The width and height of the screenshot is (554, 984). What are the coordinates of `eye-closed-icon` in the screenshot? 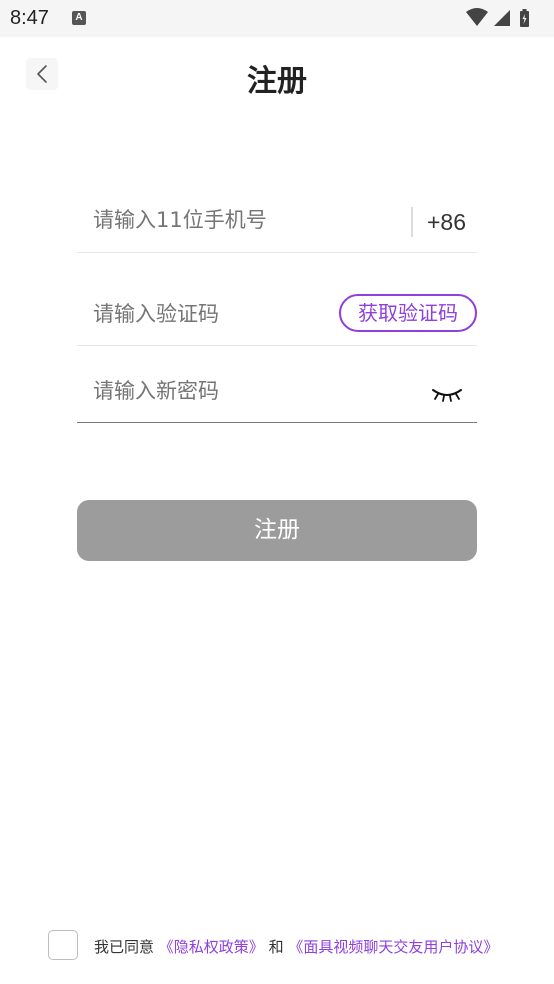 It's located at (447, 395).